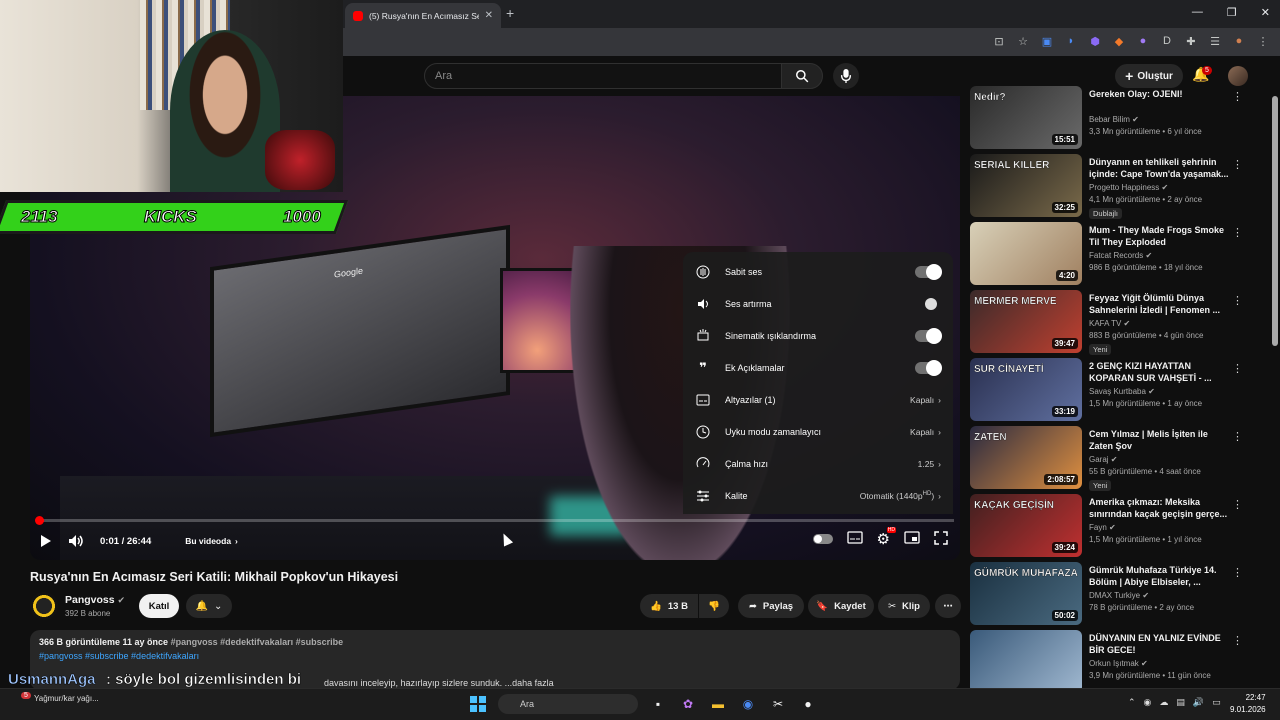  Describe the element at coordinates (1216, 702) in the screenshot. I see `tray-battery-icon: ▭` at that location.